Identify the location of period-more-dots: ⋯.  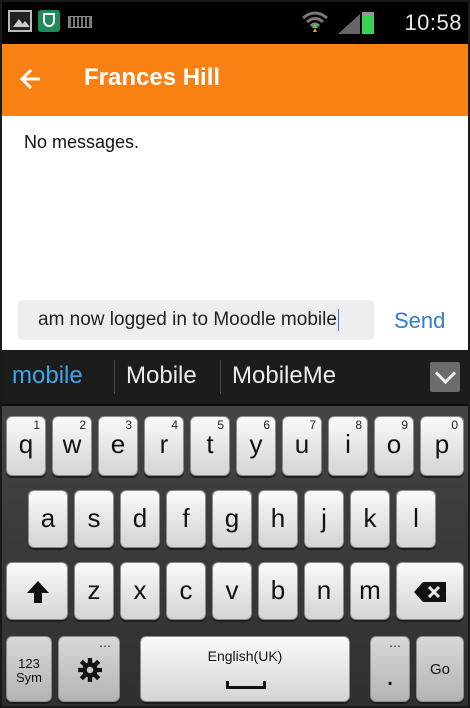
(395, 646).